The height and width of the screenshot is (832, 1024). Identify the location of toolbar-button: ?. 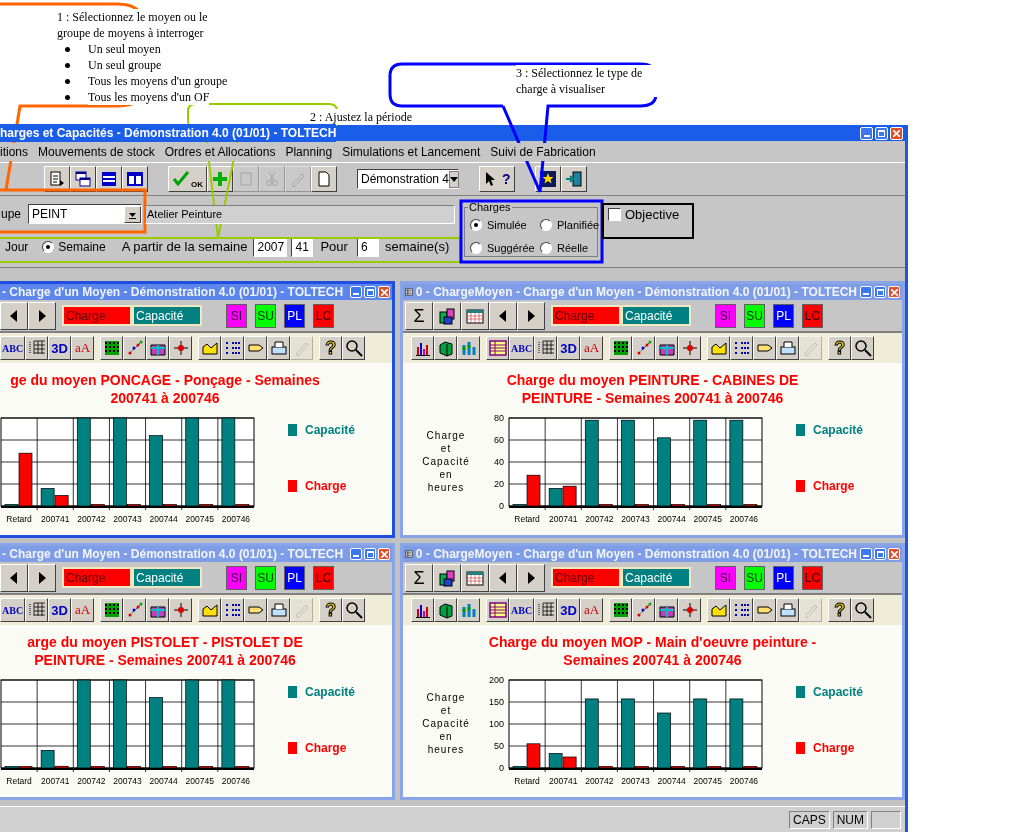
(497, 179).